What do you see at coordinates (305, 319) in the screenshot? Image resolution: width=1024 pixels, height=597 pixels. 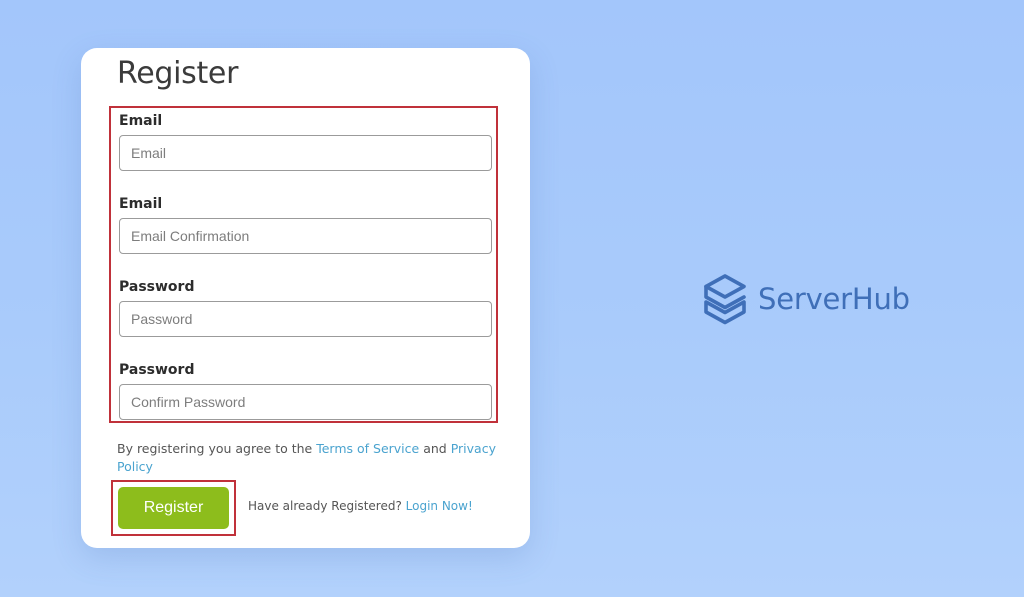 I see `password-input` at bounding box center [305, 319].